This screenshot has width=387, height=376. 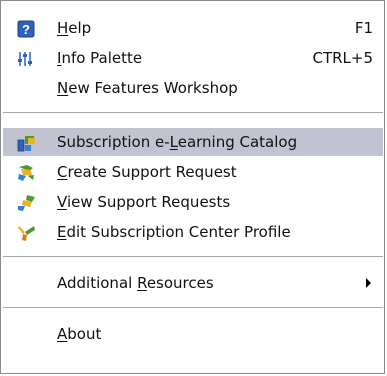 I want to click on menu-item-elearning-catalog: Subscription e-Learning Catalog, so click(x=193, y=142).